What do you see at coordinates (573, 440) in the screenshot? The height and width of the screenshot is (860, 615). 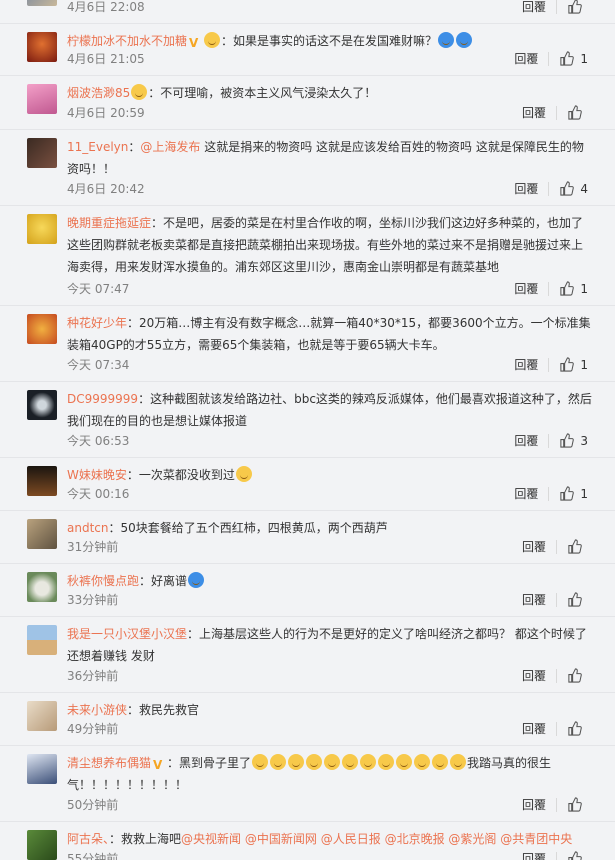 I see `like-button: 3` at bounding box center [573, 440].